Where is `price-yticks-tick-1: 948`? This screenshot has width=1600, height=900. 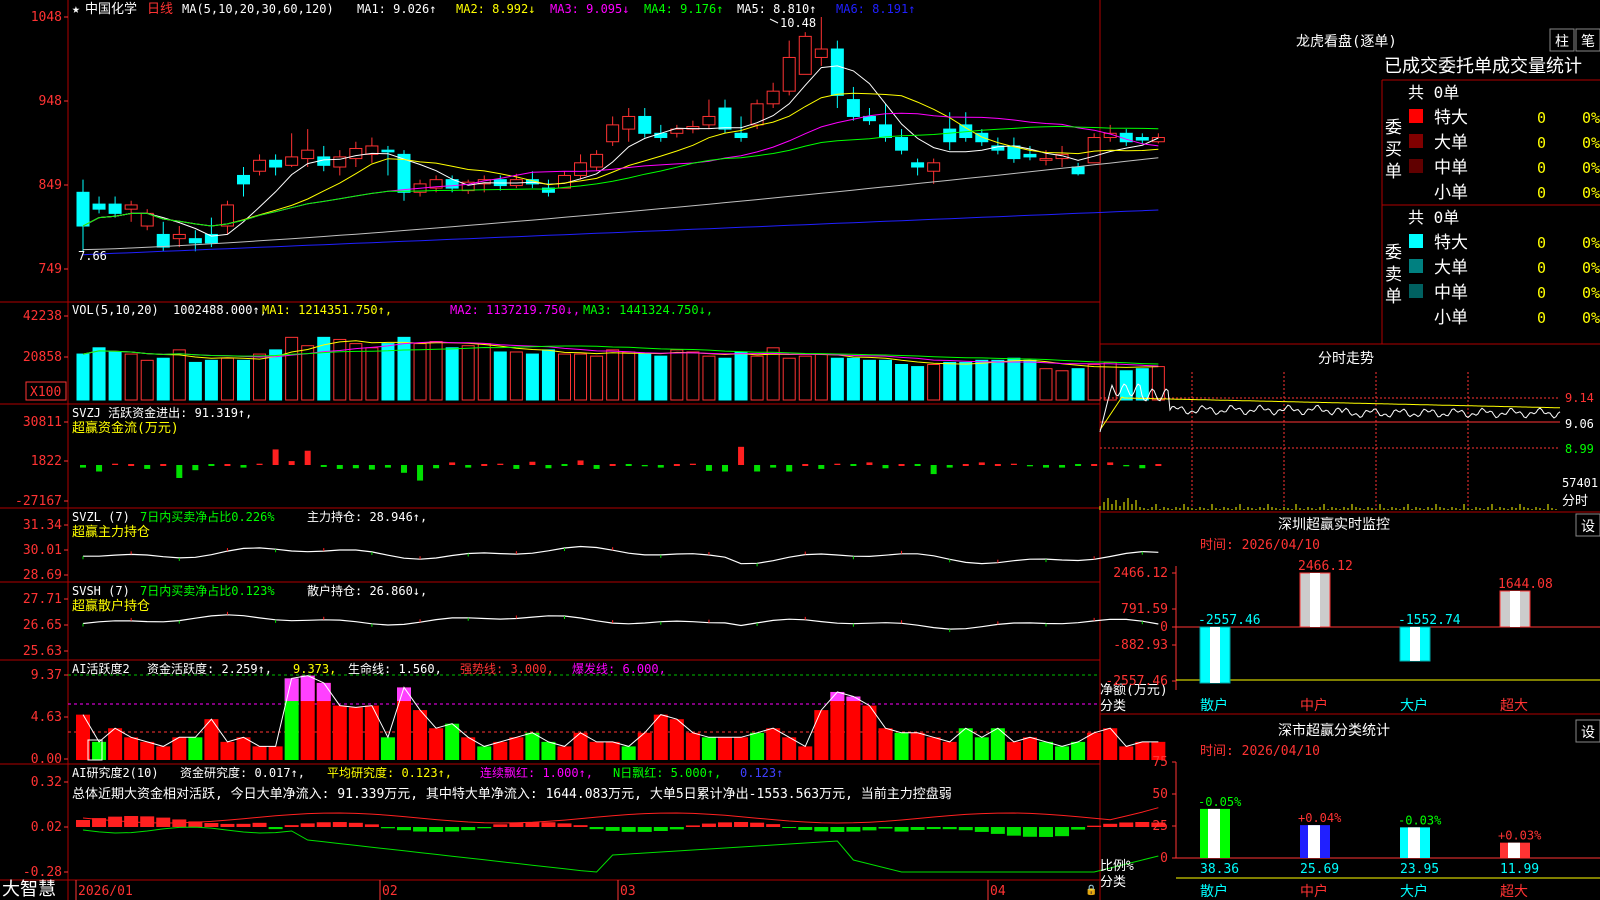 price-yticks-tick-1: 948 is located at coordinates (50, 101).